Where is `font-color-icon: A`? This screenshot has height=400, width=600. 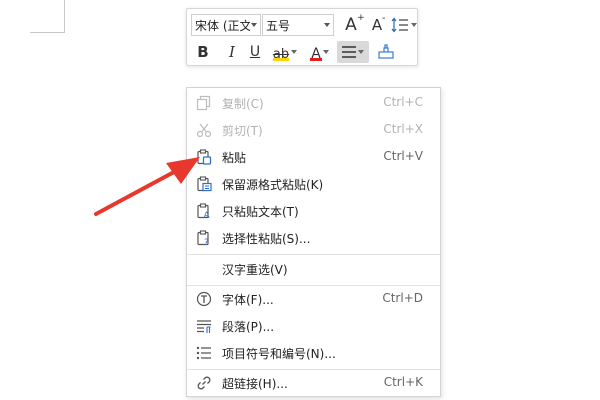 font-color-icon: A is located at coordinates (316, 52).